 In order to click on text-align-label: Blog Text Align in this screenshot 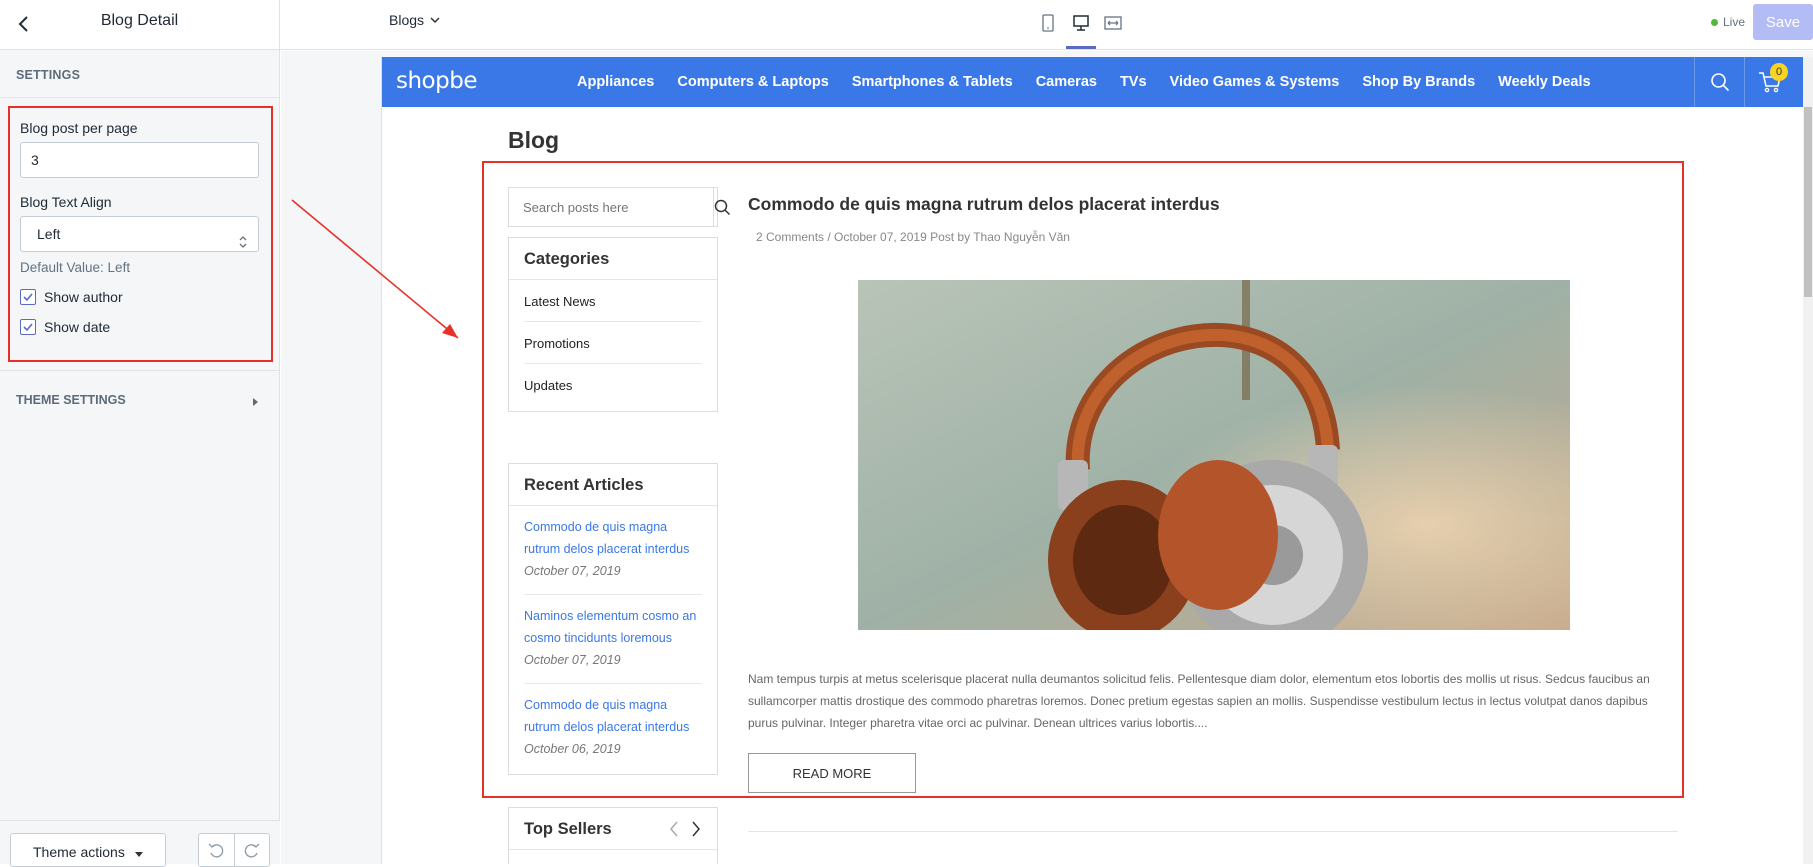, I will do `click(66, 202)`.